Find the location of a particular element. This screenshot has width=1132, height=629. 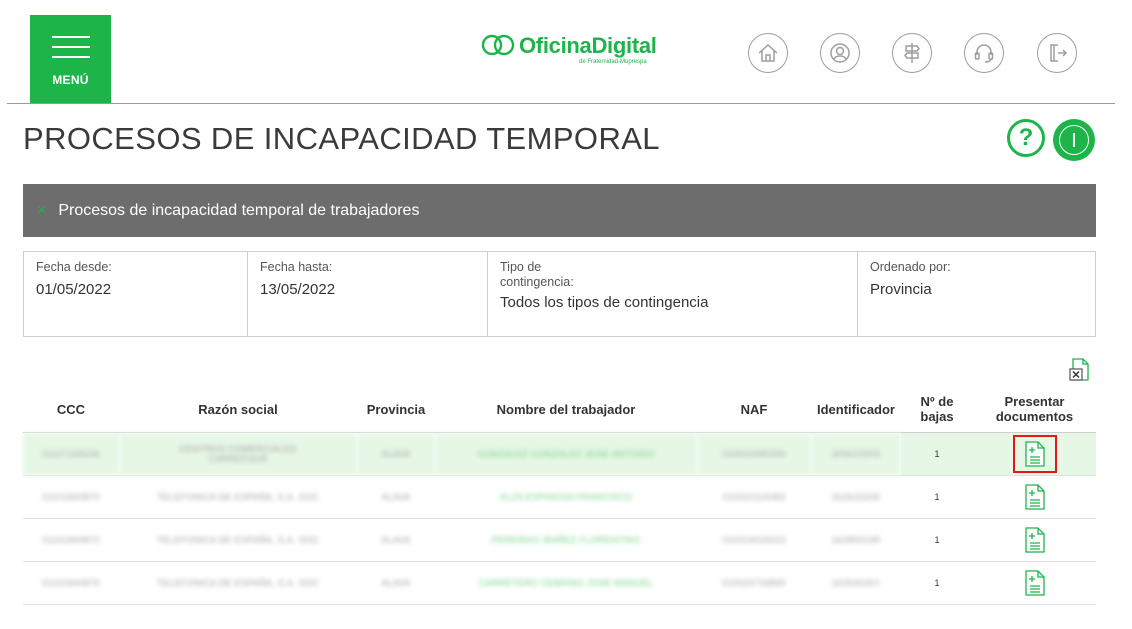

worker-name-link: PEREIRAS IBAÑEZ FLORENTINO is located at coordinates (566, 540).